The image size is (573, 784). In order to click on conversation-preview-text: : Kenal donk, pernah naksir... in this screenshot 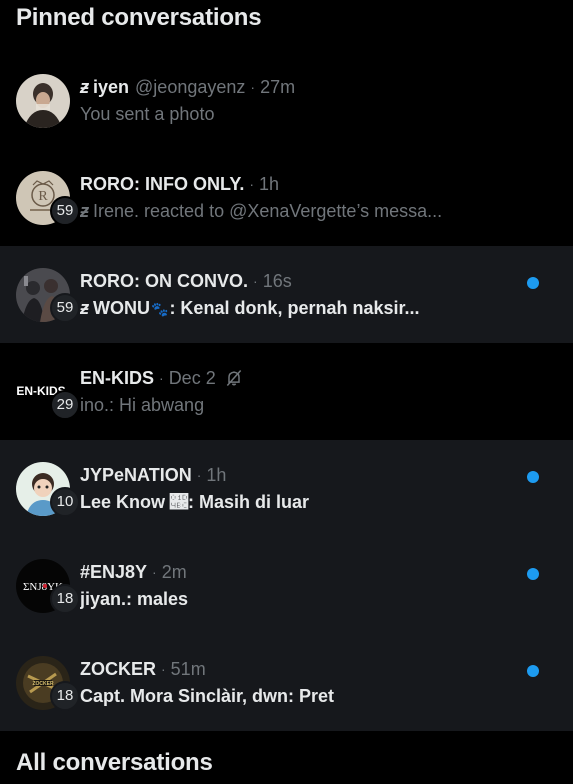, I will do `click(294, 307)`.